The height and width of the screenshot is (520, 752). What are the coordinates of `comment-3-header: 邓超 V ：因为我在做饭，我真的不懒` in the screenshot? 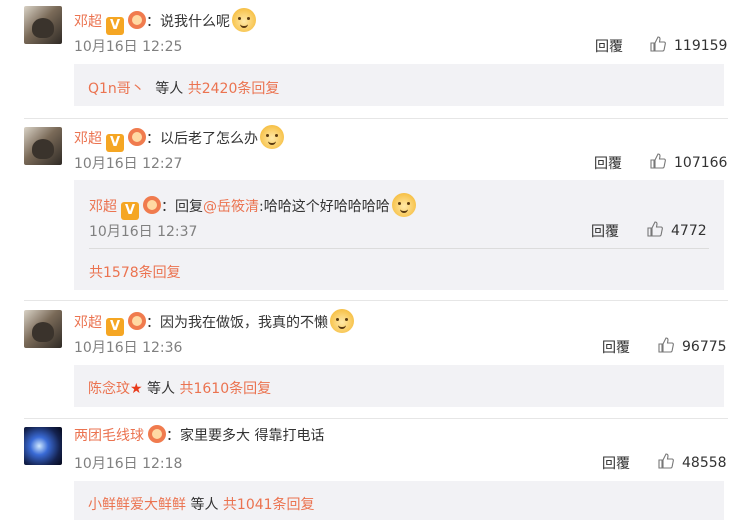 It's located at (214, 322).